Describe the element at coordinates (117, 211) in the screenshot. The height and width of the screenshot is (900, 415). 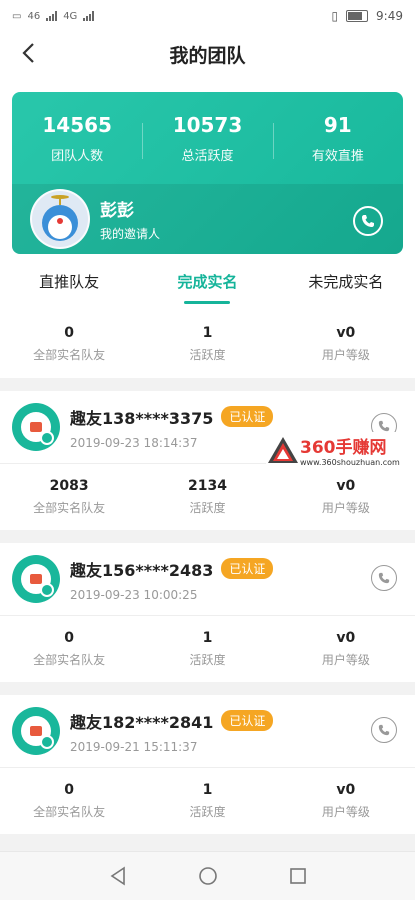
I see `inviter-name: 彭彭` at that location.